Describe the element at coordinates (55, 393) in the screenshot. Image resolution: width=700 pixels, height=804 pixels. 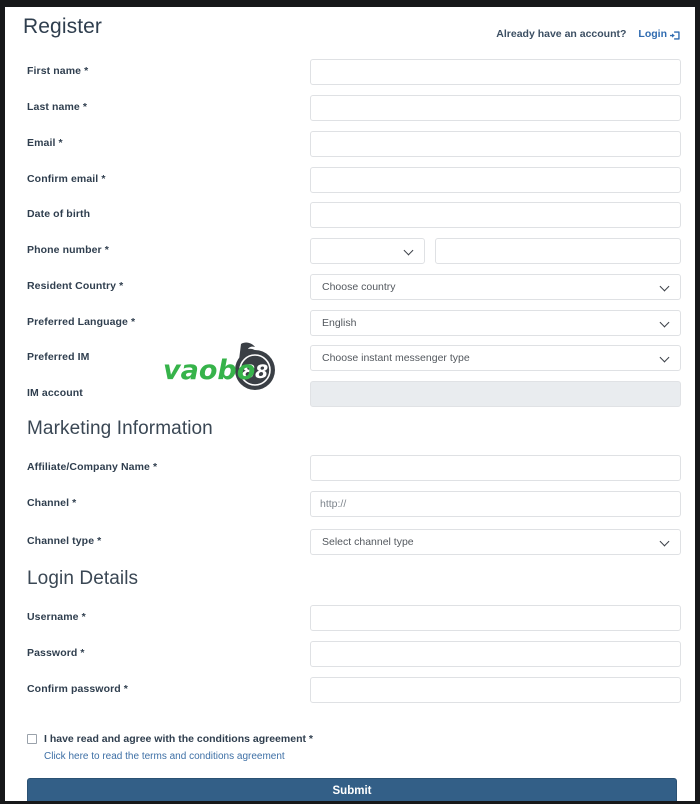
I see `label-im-account: IM account` at that location.